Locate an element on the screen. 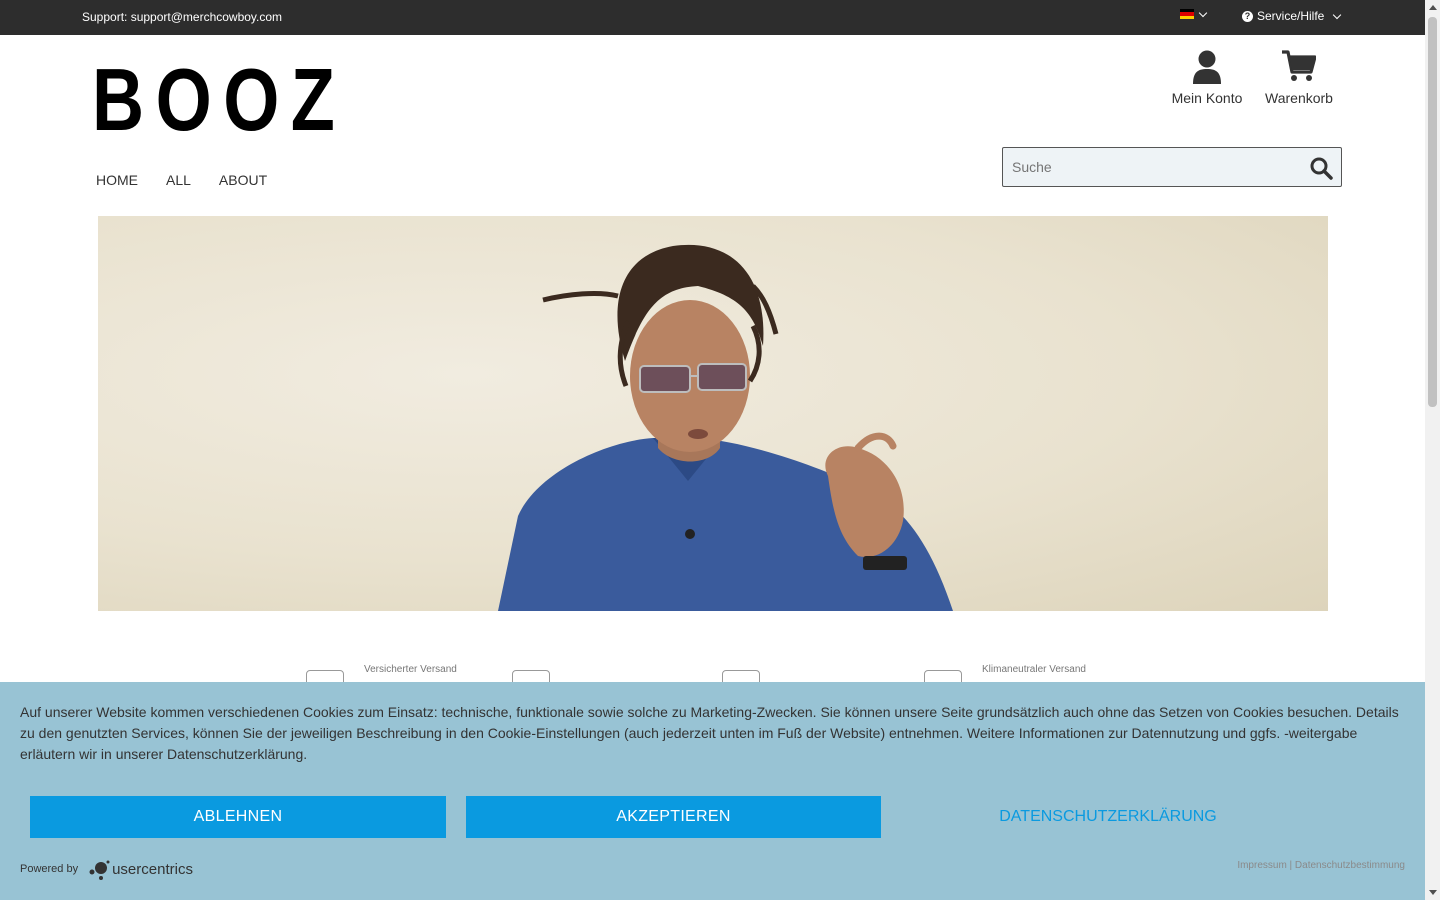  cart-label: Warenkorb is located at coordinates (1299, 98).